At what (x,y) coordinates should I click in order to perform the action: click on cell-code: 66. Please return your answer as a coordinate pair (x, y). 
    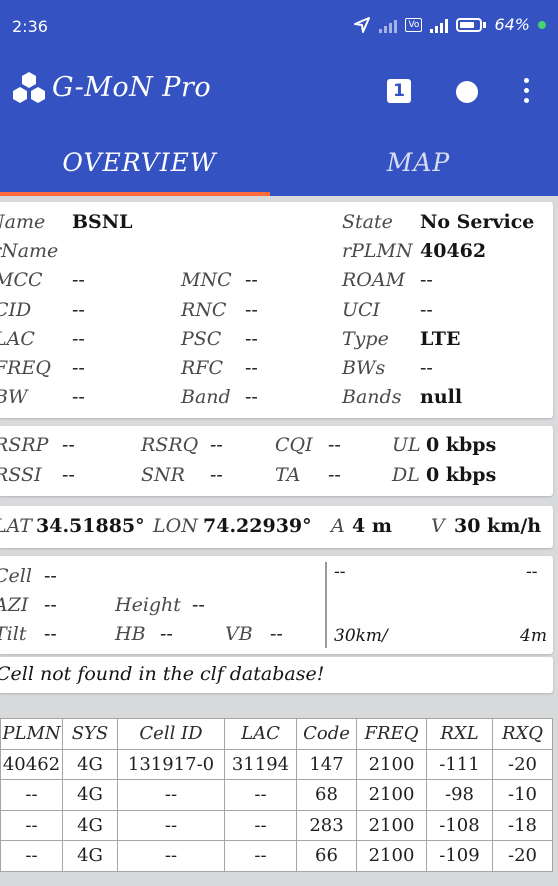
    Looking at the image, I should click on (326, 856).